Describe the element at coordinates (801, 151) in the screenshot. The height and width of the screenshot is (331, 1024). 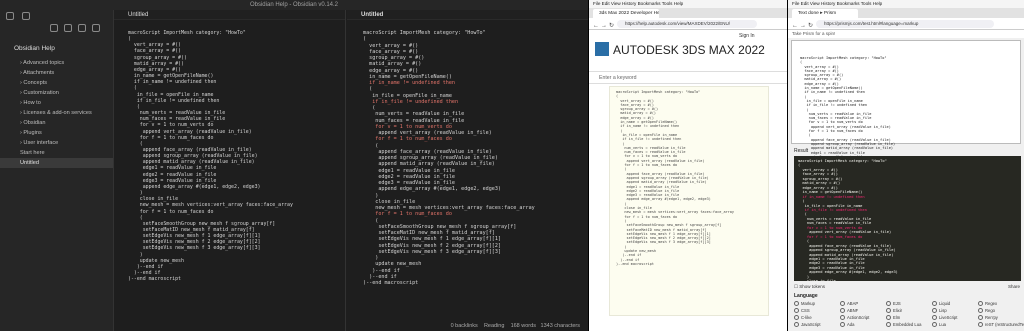
I see `result-label: Result` at that location.